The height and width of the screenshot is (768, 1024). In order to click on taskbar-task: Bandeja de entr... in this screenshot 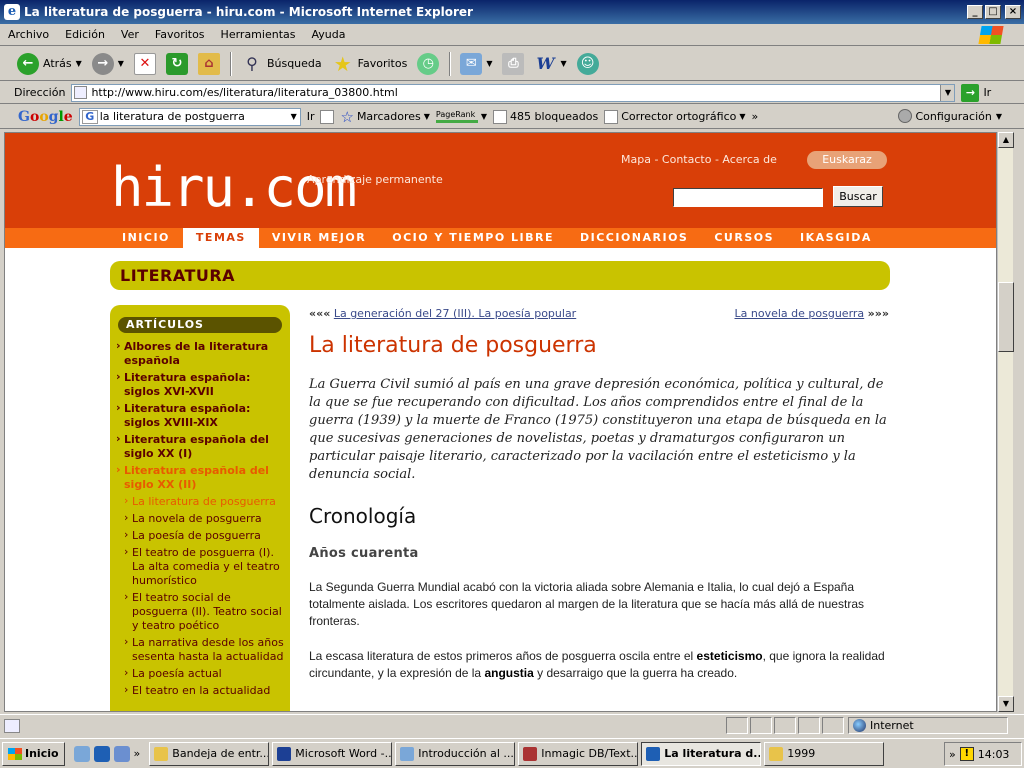, I will do `click(209, 753)`.